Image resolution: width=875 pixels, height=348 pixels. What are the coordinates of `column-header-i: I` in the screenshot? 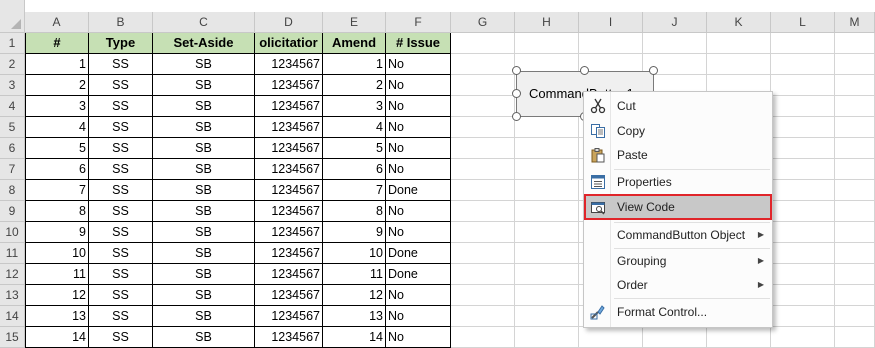 It's located at (611, 22).